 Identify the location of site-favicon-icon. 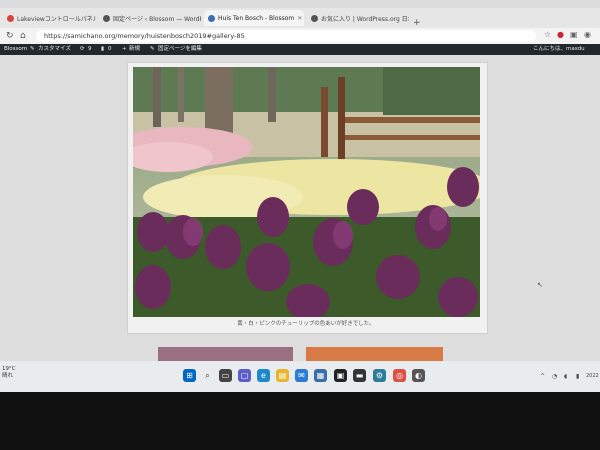
(211, 18).